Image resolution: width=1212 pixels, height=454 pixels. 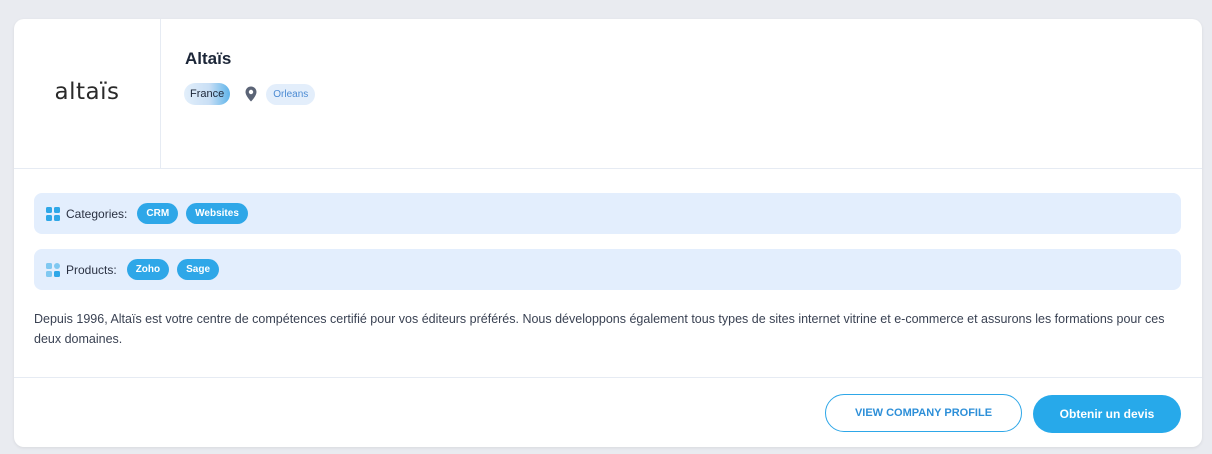 I want to click on city-badge: Orleans, so click(x=291, y=94).